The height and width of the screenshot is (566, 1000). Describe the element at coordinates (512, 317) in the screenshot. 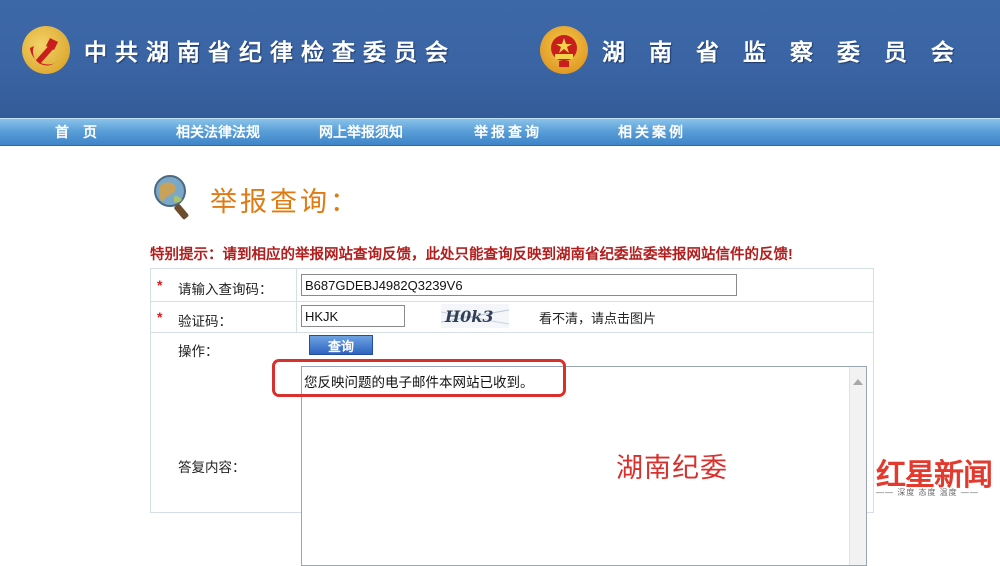

I see `captcha-row: * 验证码： H0k3 看不清，请点击图片` at that location.